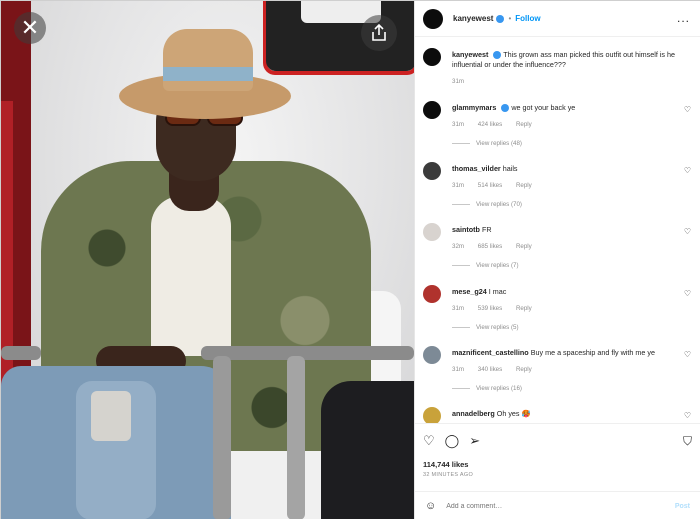 The height and width of the screenshot is (519, 700). Describe the element at coordinates (687, 441) in the screenshot. I see `bookmark-icon: ⛉` at that location.